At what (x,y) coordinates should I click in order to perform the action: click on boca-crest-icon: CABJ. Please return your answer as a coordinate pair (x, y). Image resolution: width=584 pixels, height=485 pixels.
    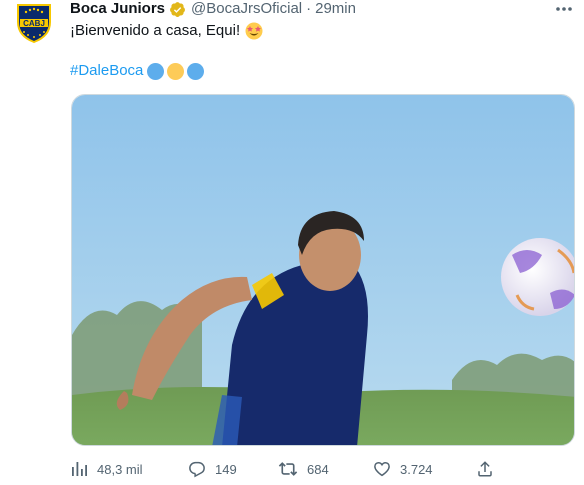
    Looking at the image, I should click on (34, 24).